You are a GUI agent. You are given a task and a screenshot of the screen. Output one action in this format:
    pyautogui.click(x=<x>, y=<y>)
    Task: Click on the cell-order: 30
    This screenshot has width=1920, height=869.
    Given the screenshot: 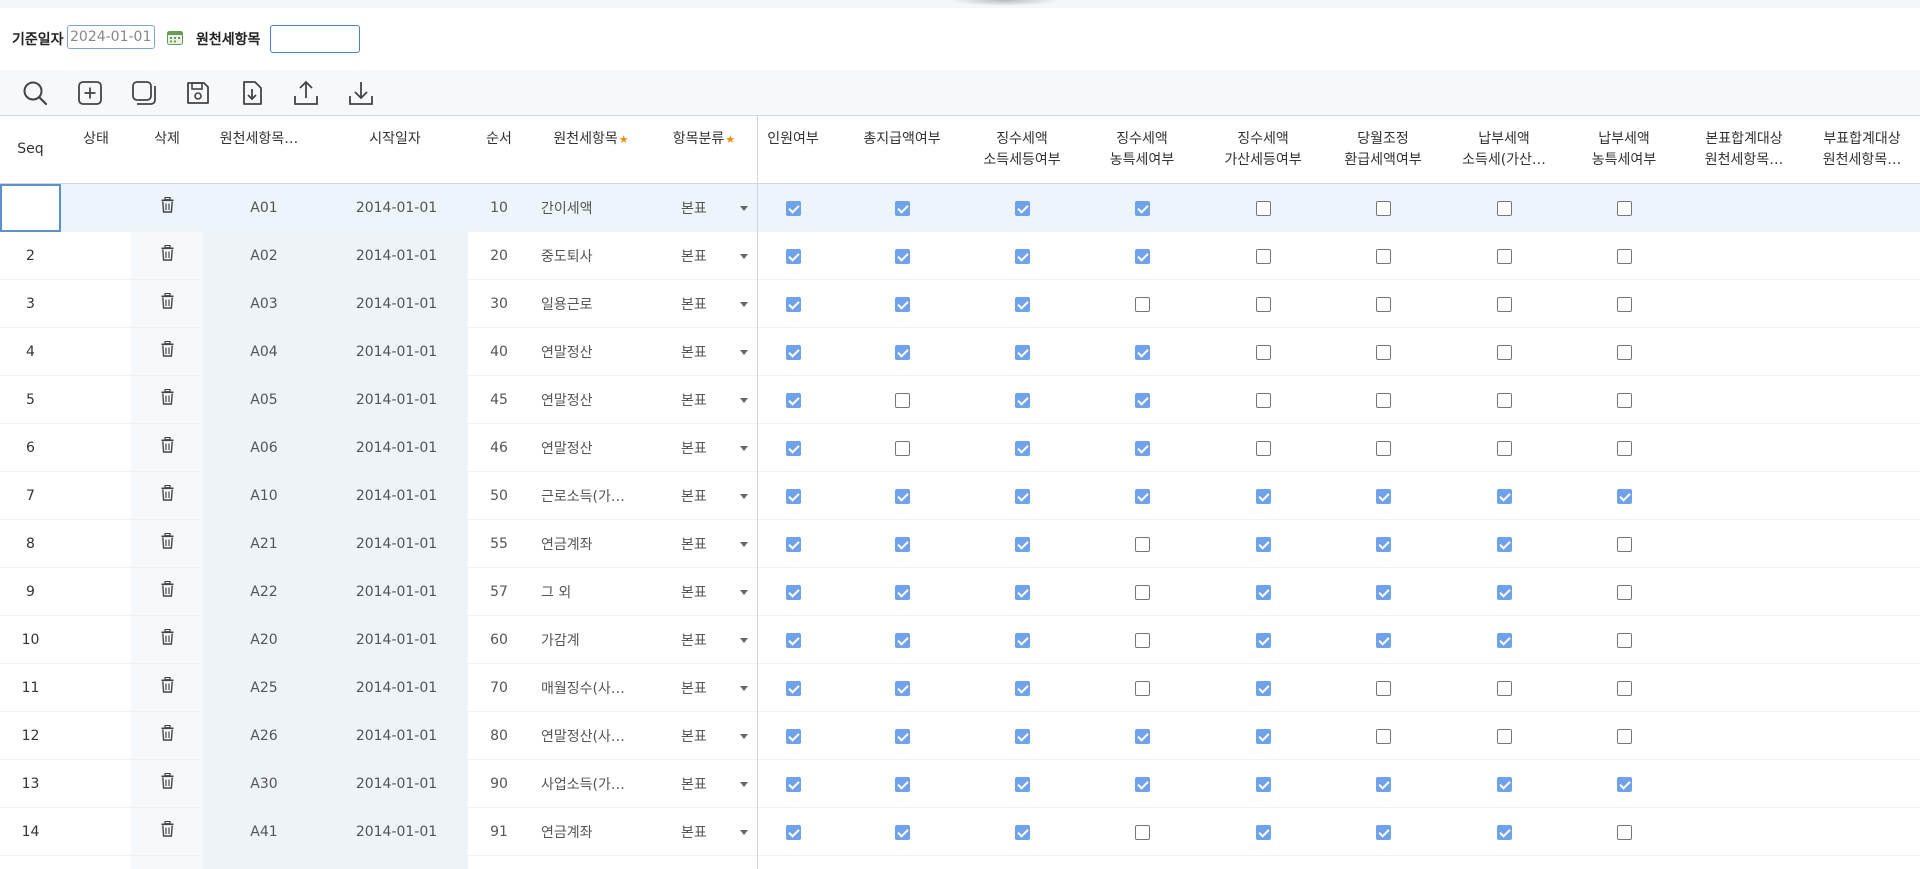 What is the action you would take?
    pyautogui.click(x=499, y=304)
    